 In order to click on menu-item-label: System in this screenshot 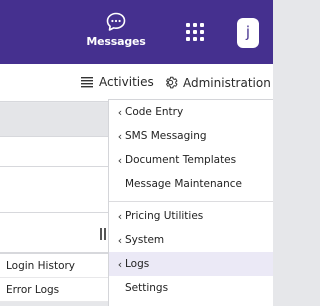, I will do `click(145, 240)`.